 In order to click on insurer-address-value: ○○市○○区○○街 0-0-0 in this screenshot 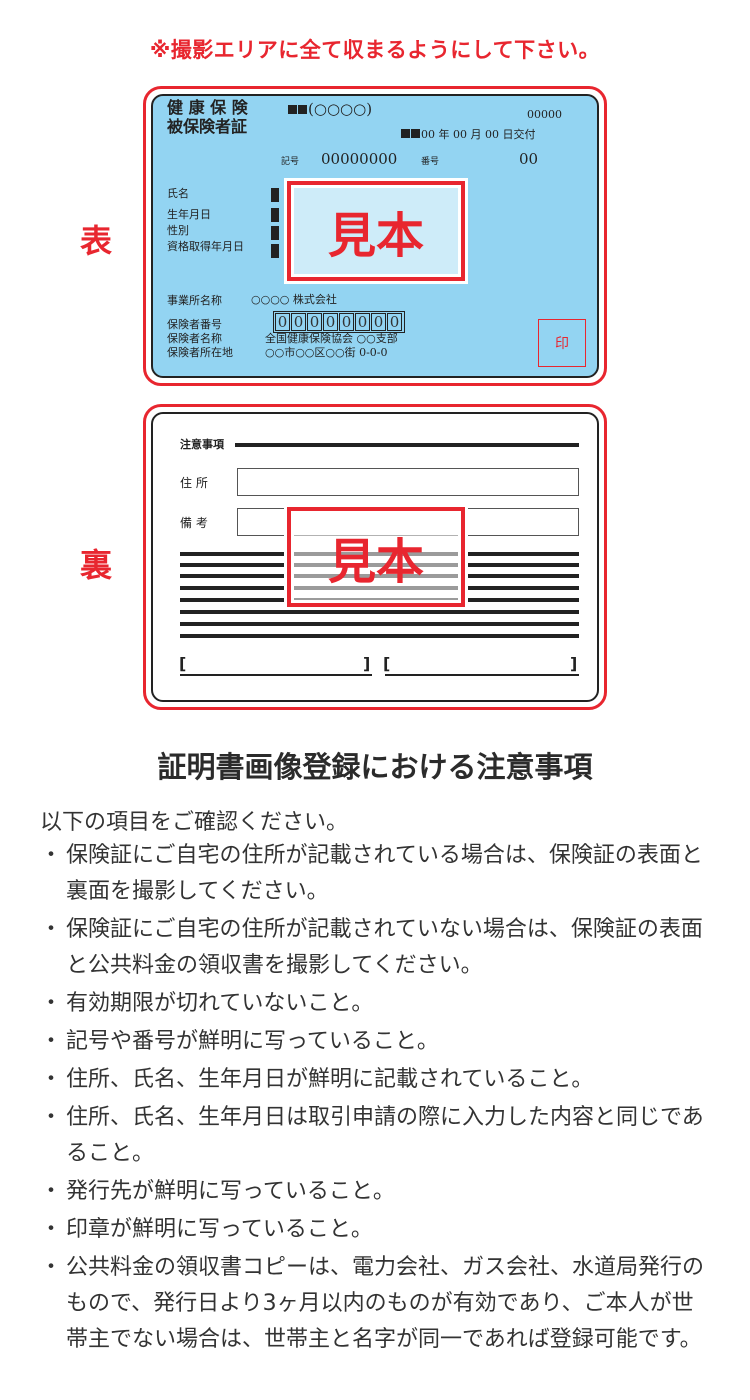, I will do `click(326, 352)`.